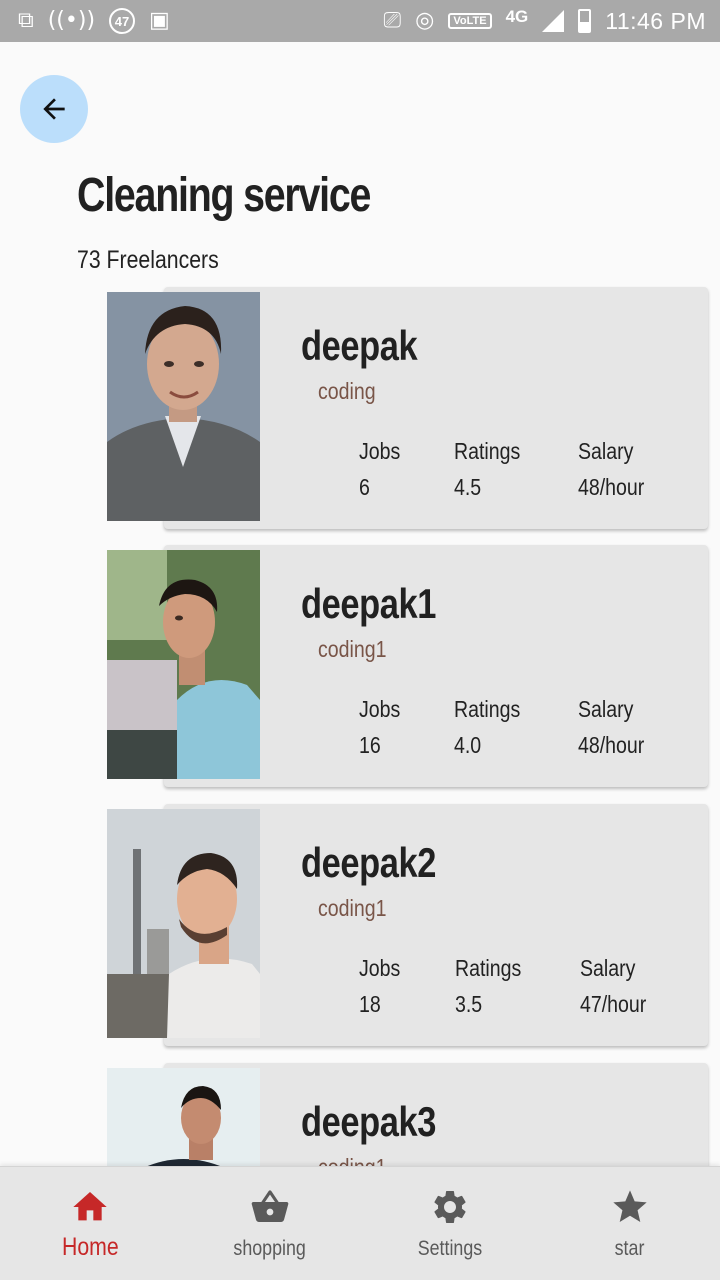 This screenshot has width=720, height=1280. Describe the element at coordinates (370, 1004) in the screenshot. I see `jobs-value: 18` at that location.